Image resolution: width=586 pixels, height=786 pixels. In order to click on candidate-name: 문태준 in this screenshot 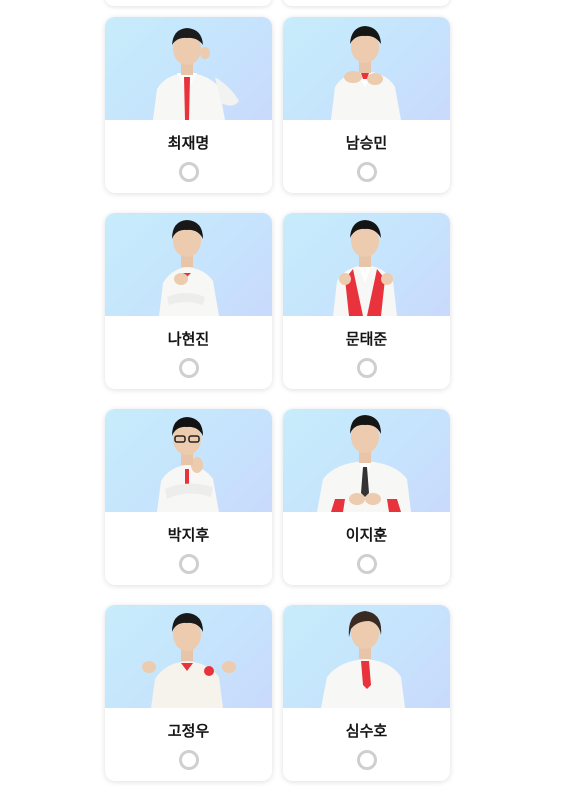, I will do `click(366, 339)`.